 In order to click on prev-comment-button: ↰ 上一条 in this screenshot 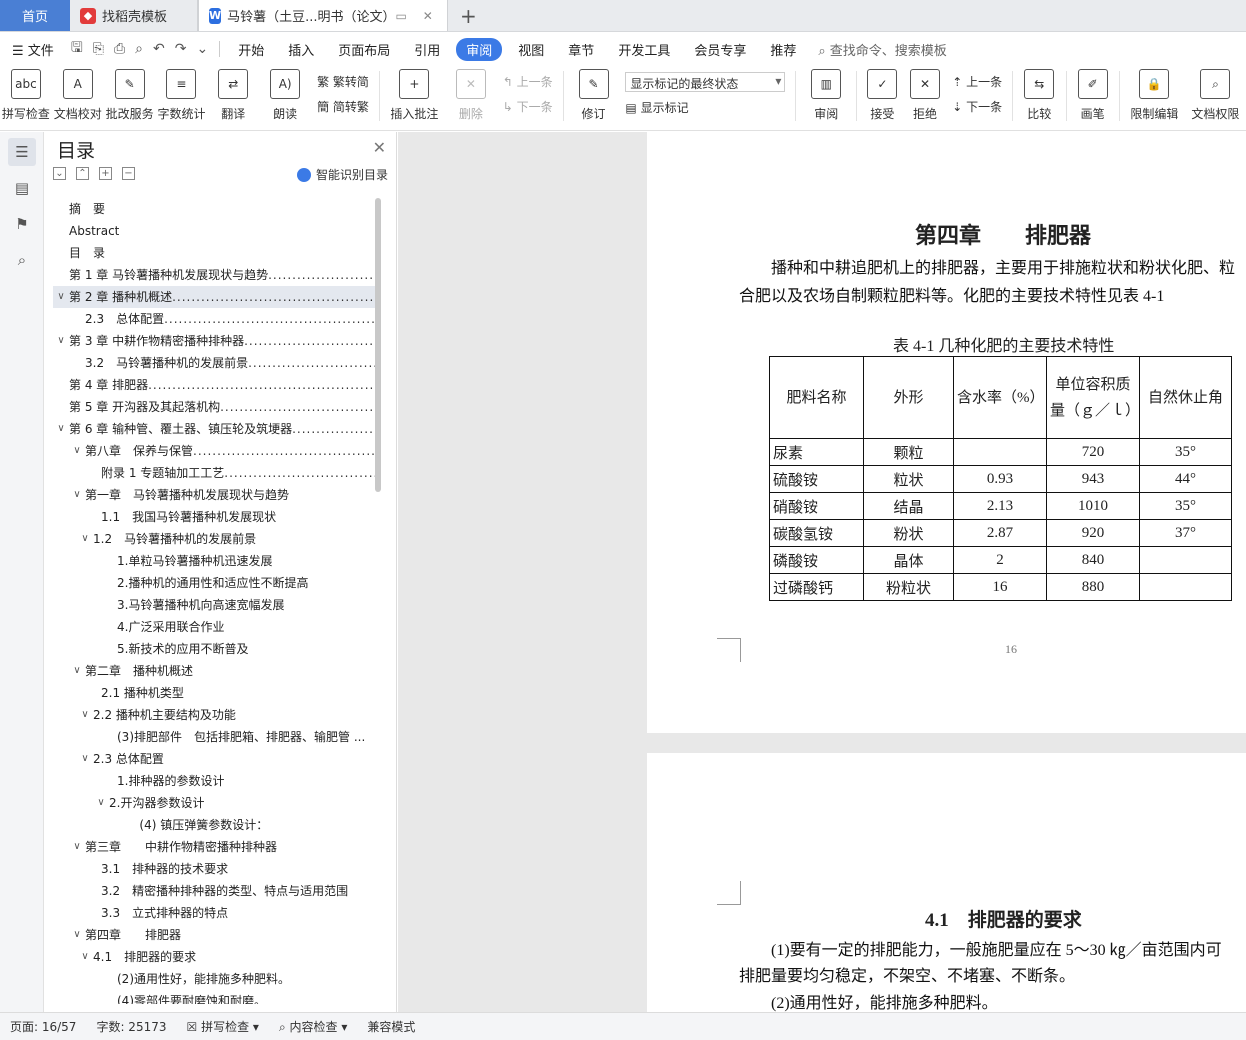, I will do `click(528, 81)`.